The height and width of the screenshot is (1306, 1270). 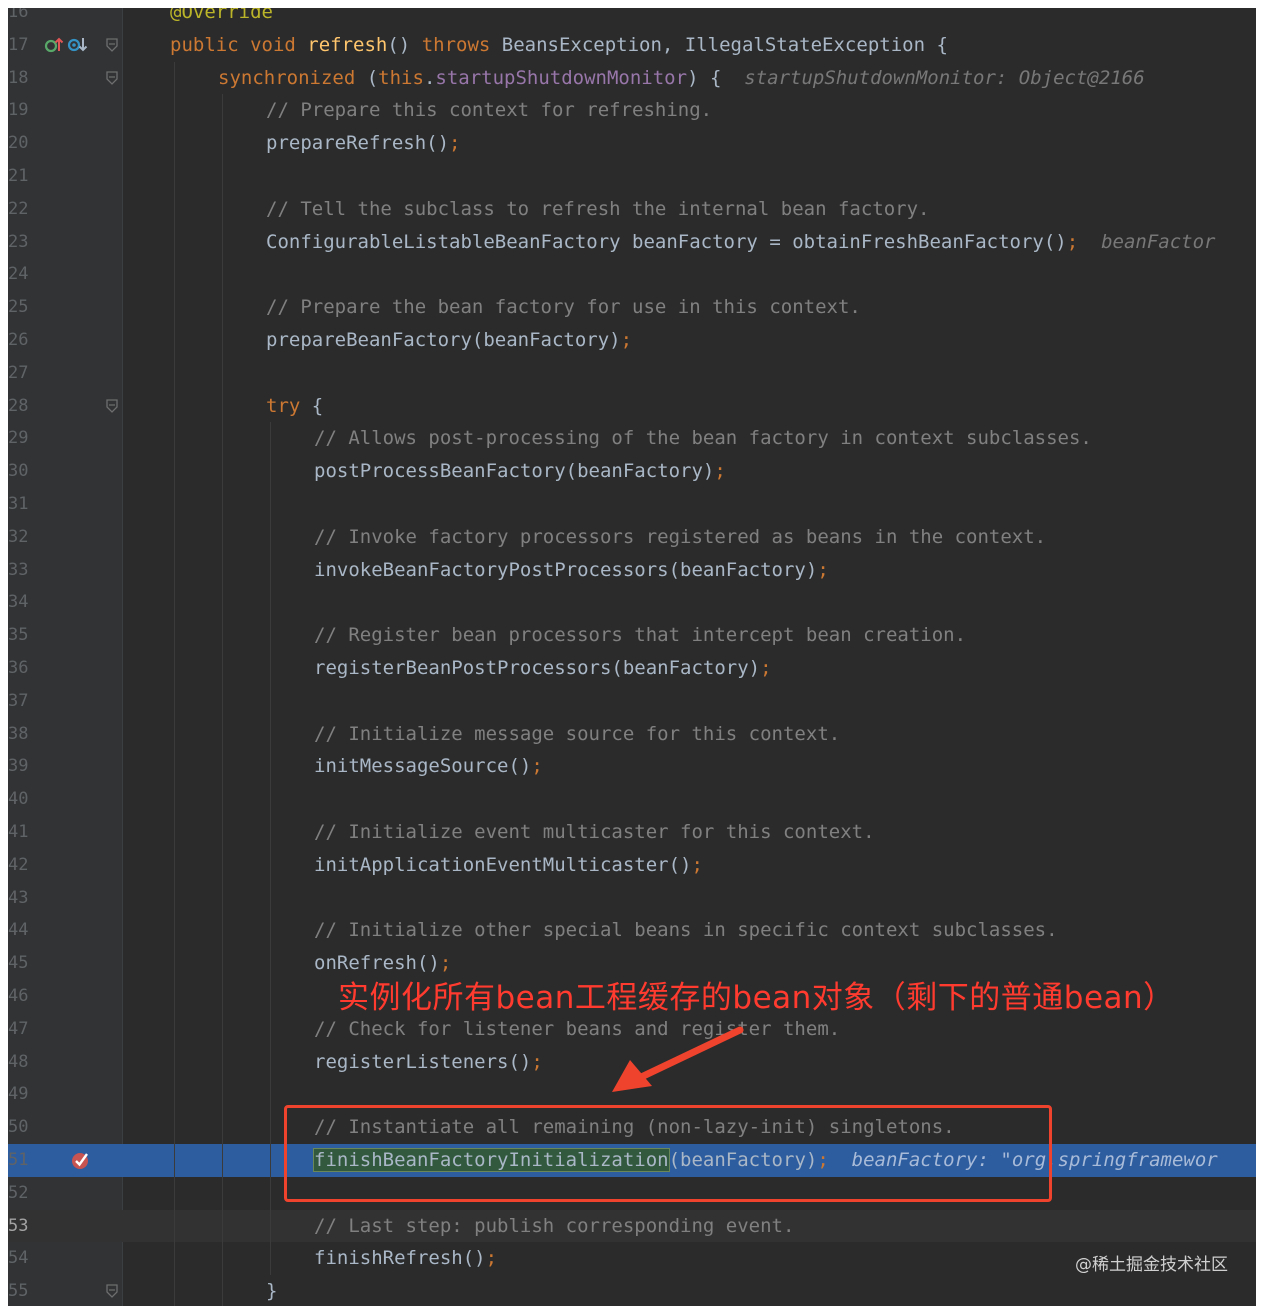 I want to click on code-text: }, so click(x=271, y=1290).